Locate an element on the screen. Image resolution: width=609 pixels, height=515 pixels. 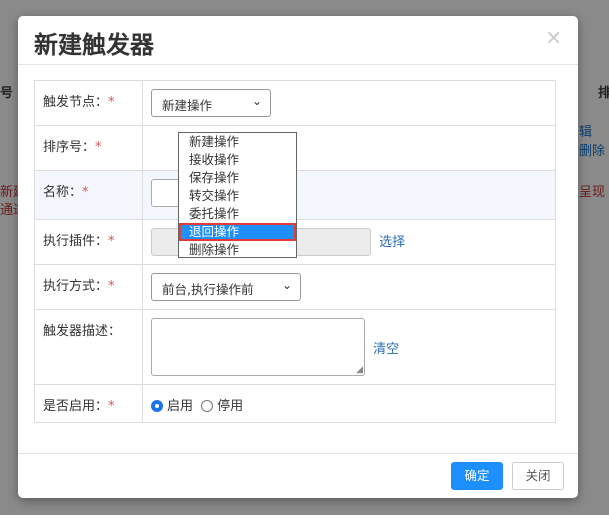
disabled-radio-label: 停用 is located at coordinates (230, 406).